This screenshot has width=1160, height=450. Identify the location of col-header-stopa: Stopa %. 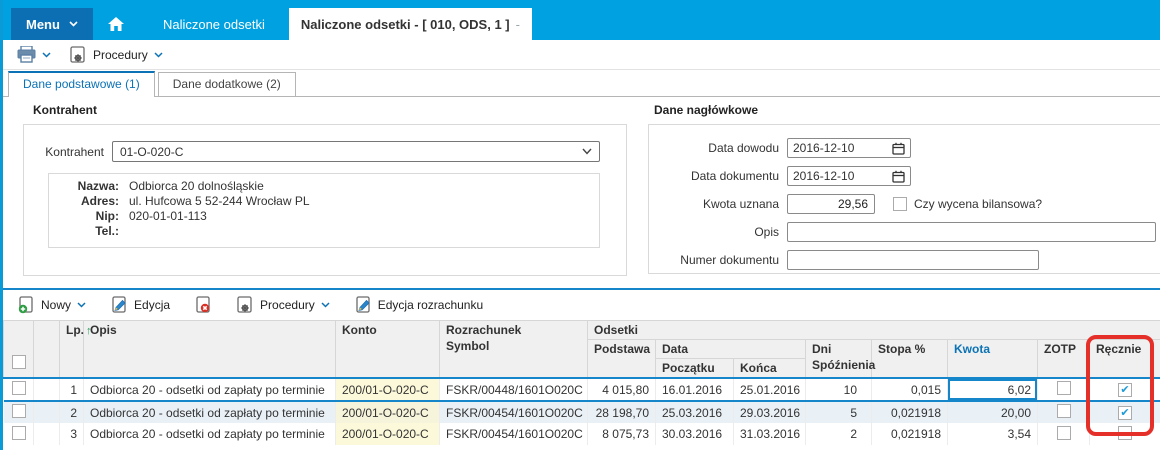
(909, 359).